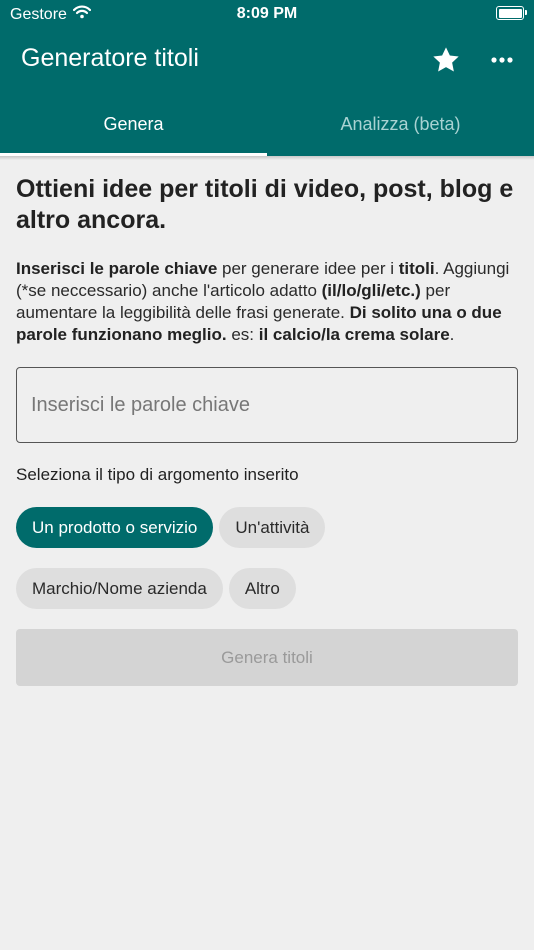 Image resolution: width=534 pixels, height=950 pixels. What do you see at coordinates (267, 405) in the screenshot?
I see `keyword-input` at bounding box center [267, 405].